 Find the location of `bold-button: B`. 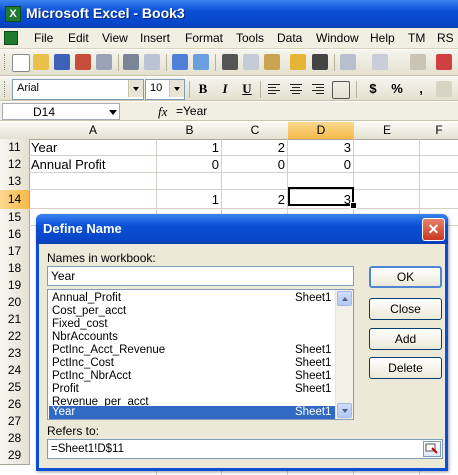

bold-button: B is located at coordinates (203, 89).